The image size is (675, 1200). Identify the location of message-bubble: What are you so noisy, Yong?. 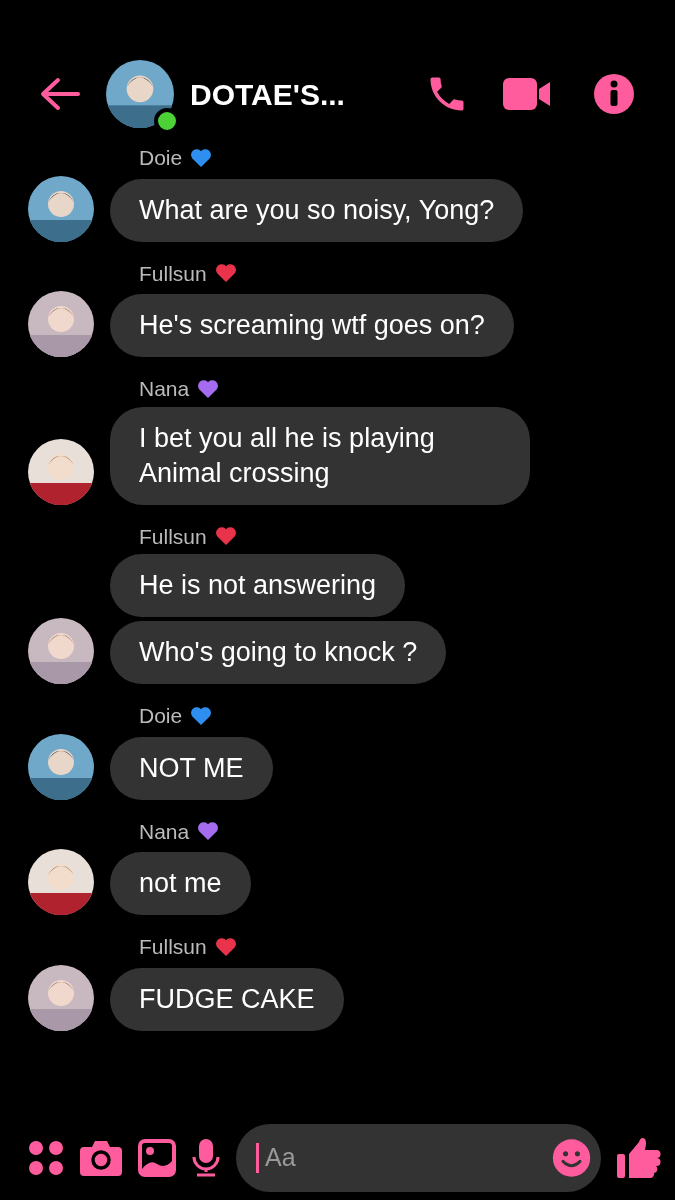
(317, 210).